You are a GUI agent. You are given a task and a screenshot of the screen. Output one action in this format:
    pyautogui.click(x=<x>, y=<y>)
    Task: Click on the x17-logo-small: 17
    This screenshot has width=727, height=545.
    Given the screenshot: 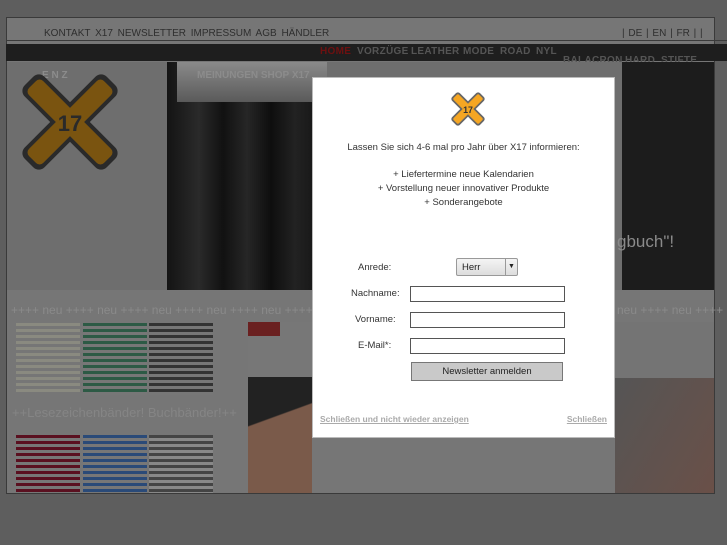 What is the action you would take?
    pyautogui.click(x=468, y=109)
    